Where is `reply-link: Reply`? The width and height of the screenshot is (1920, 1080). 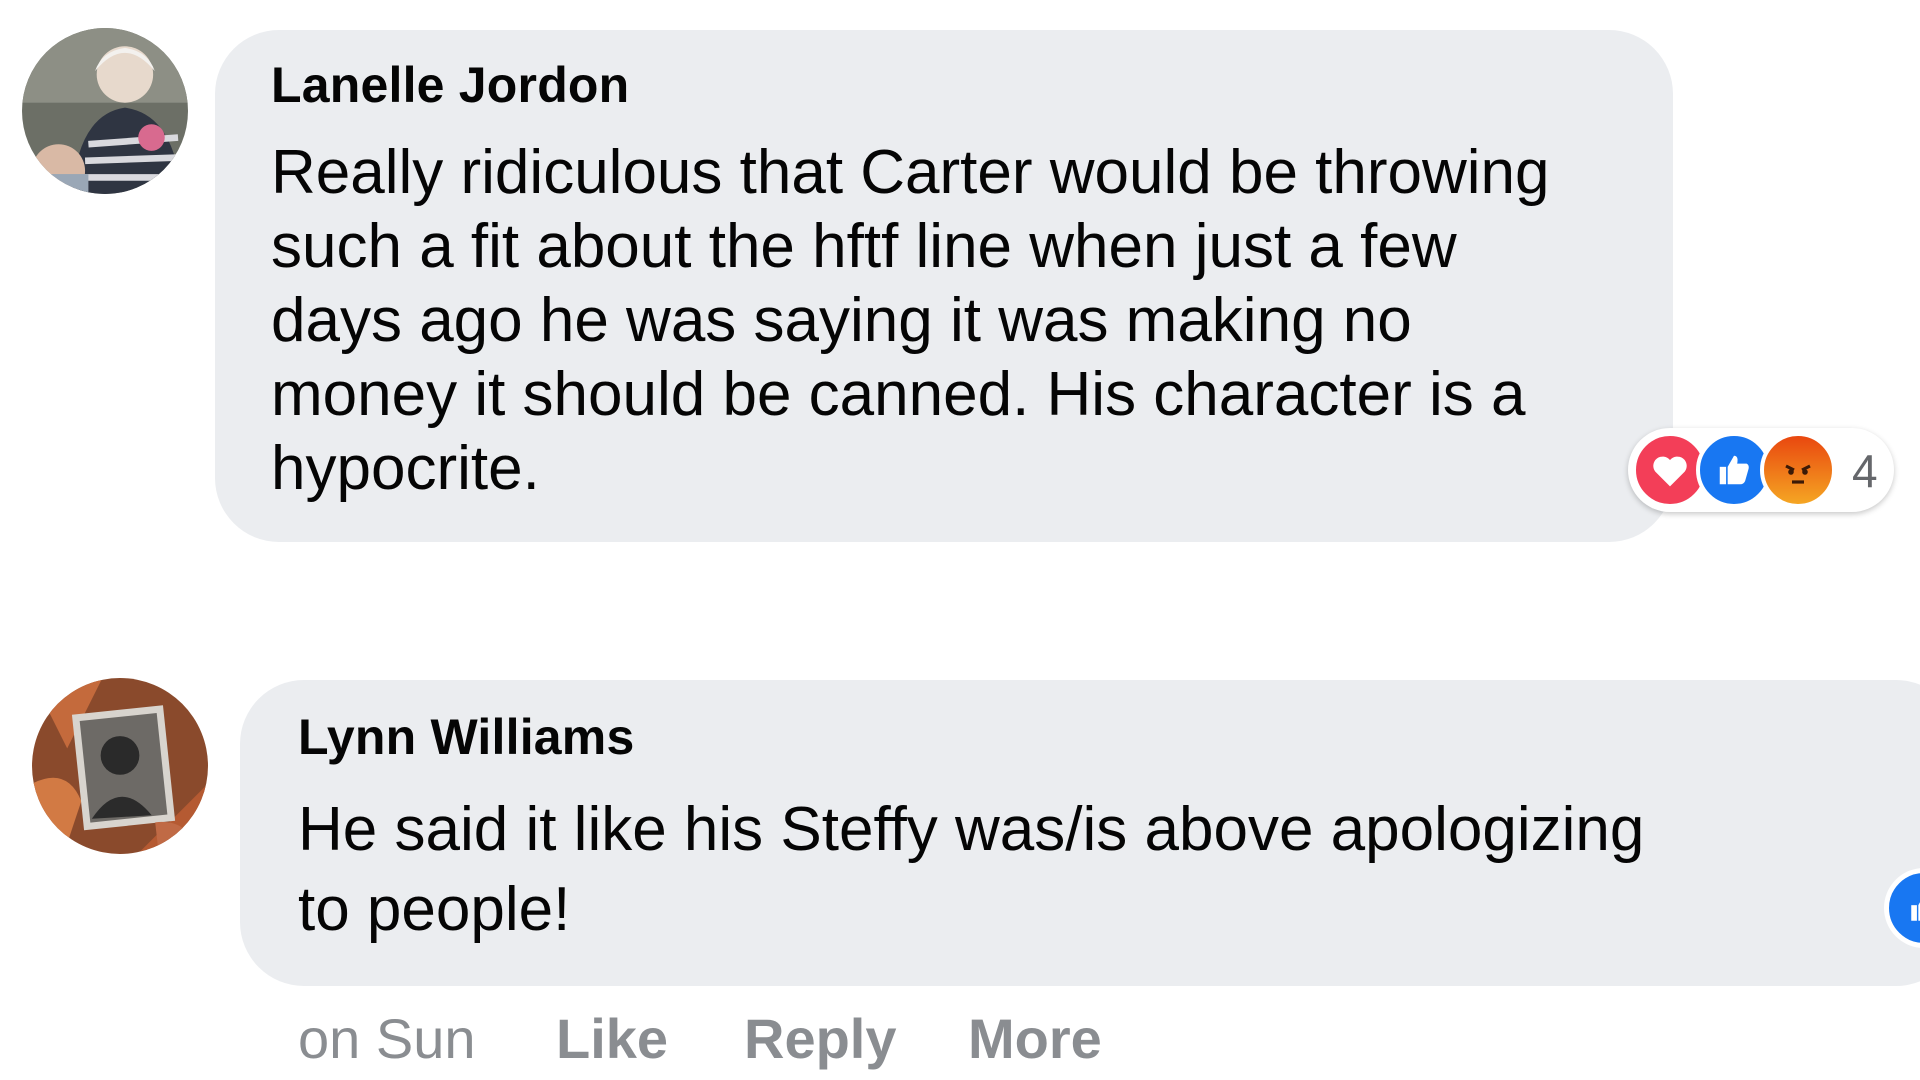 reply-link: Reply is located at coordinates (820, 1038).